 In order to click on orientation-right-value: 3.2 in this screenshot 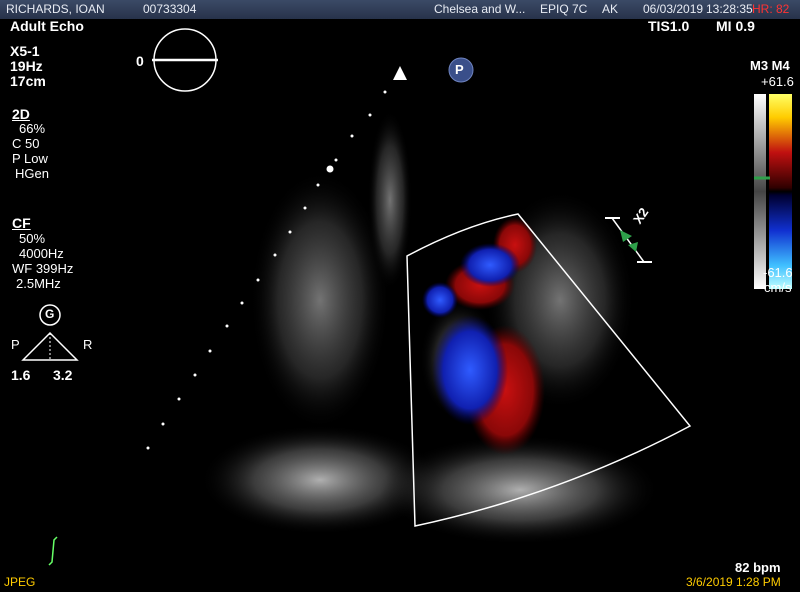, I will do `click(63, 375)`.